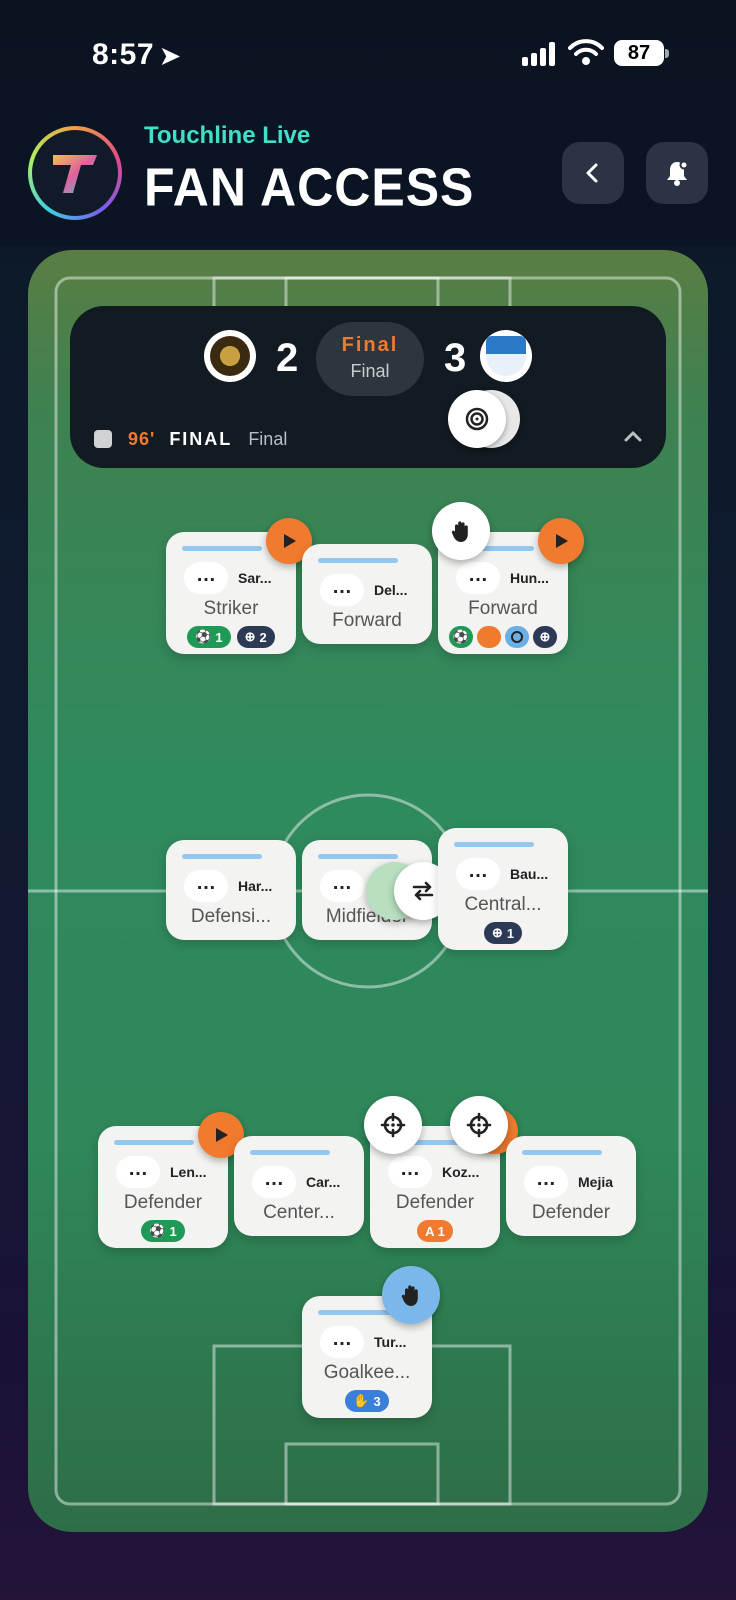  I want to click on notifications-button, so click(677, 173).